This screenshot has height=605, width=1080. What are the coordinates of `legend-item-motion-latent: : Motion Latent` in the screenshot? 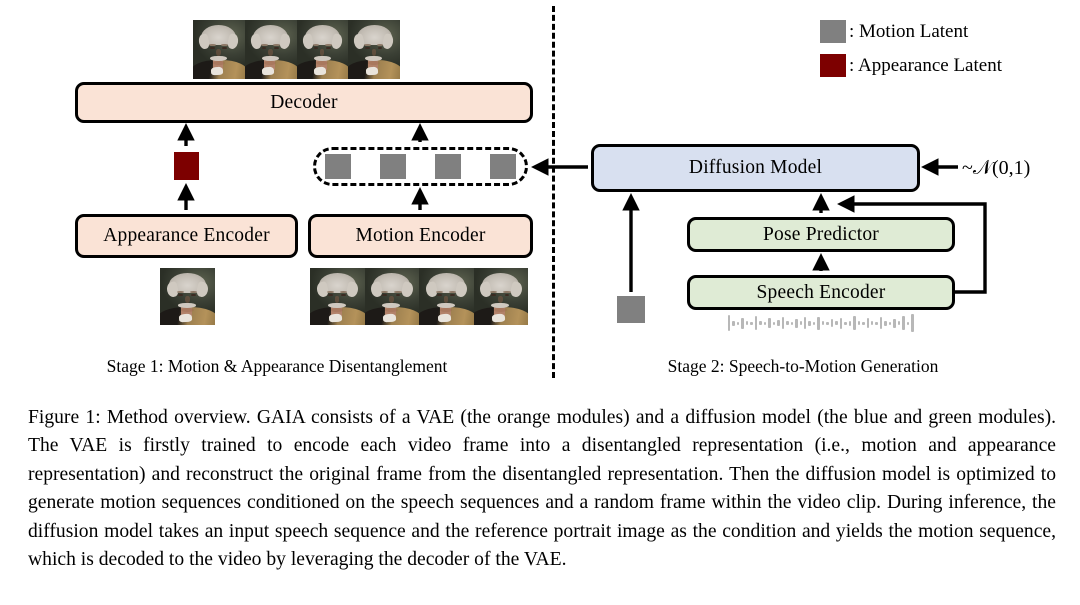 It's located at (911, 31).